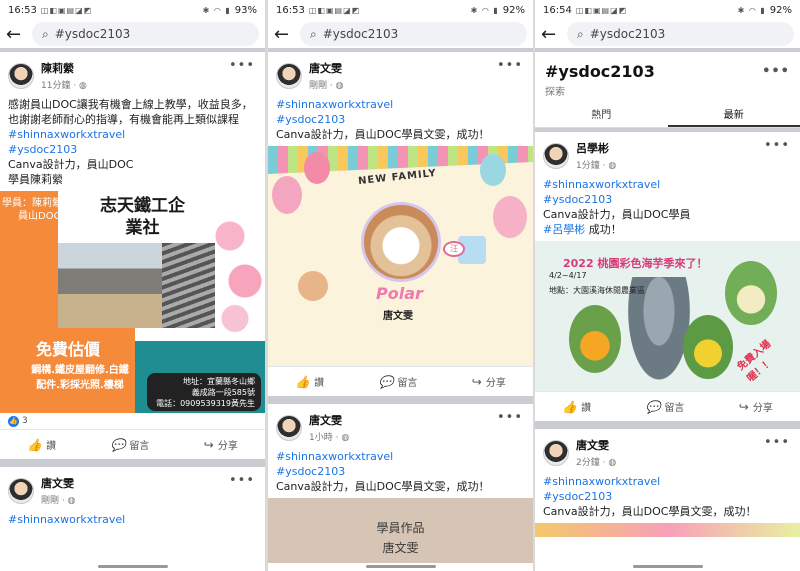 The width and height of the screenshot is (800, 571). Describe the element at coordinates (755, 361) in the screenshot. I see `image-free-text: 免費入場喔！！` at that location.